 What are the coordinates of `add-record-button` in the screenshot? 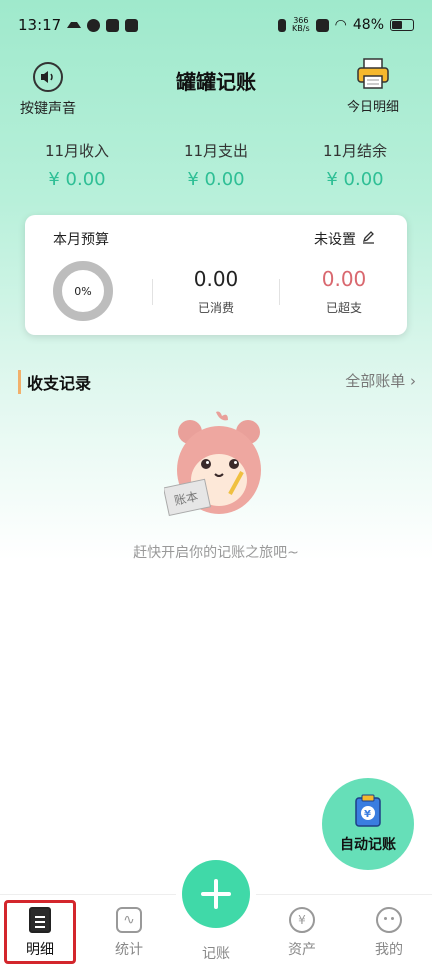 It's located at (216, 894).